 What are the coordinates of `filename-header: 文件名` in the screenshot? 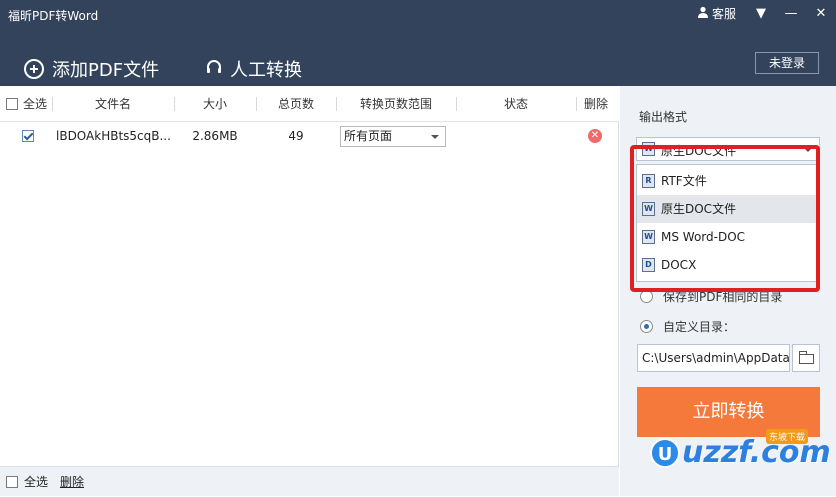 It's located at (112, 104).